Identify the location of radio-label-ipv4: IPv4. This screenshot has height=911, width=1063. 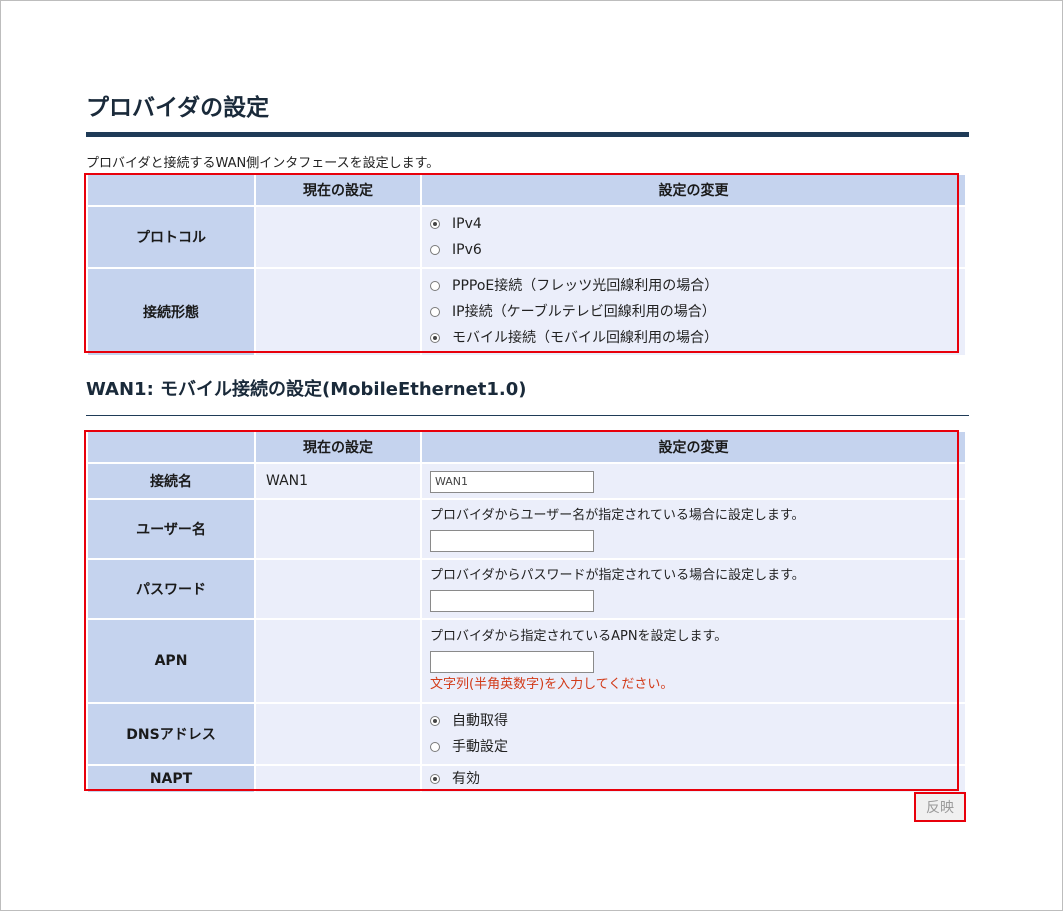
(467, 224).